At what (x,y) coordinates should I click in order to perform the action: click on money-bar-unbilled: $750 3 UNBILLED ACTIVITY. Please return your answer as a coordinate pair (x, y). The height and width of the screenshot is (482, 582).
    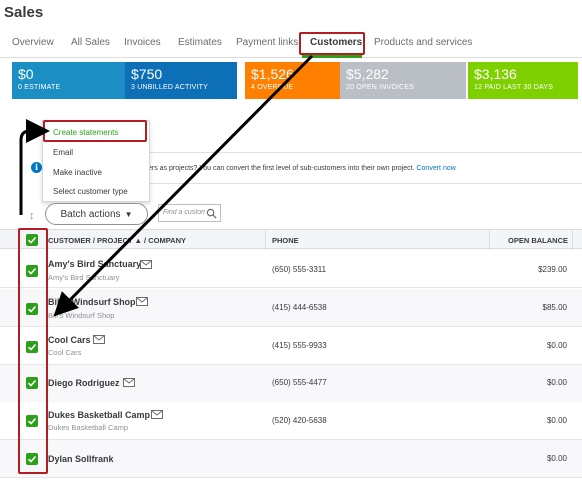
    Looking at the image, I should click on (181, 80).